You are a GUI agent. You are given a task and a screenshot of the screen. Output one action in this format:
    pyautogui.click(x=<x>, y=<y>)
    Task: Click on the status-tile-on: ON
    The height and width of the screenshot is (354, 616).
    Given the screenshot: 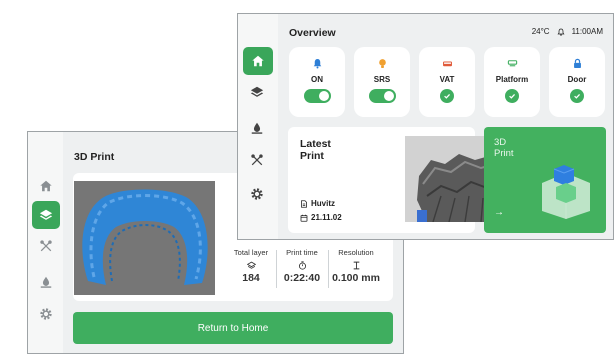 What is the action you would take?
    pyautogui.click(x=317, y=82)
    